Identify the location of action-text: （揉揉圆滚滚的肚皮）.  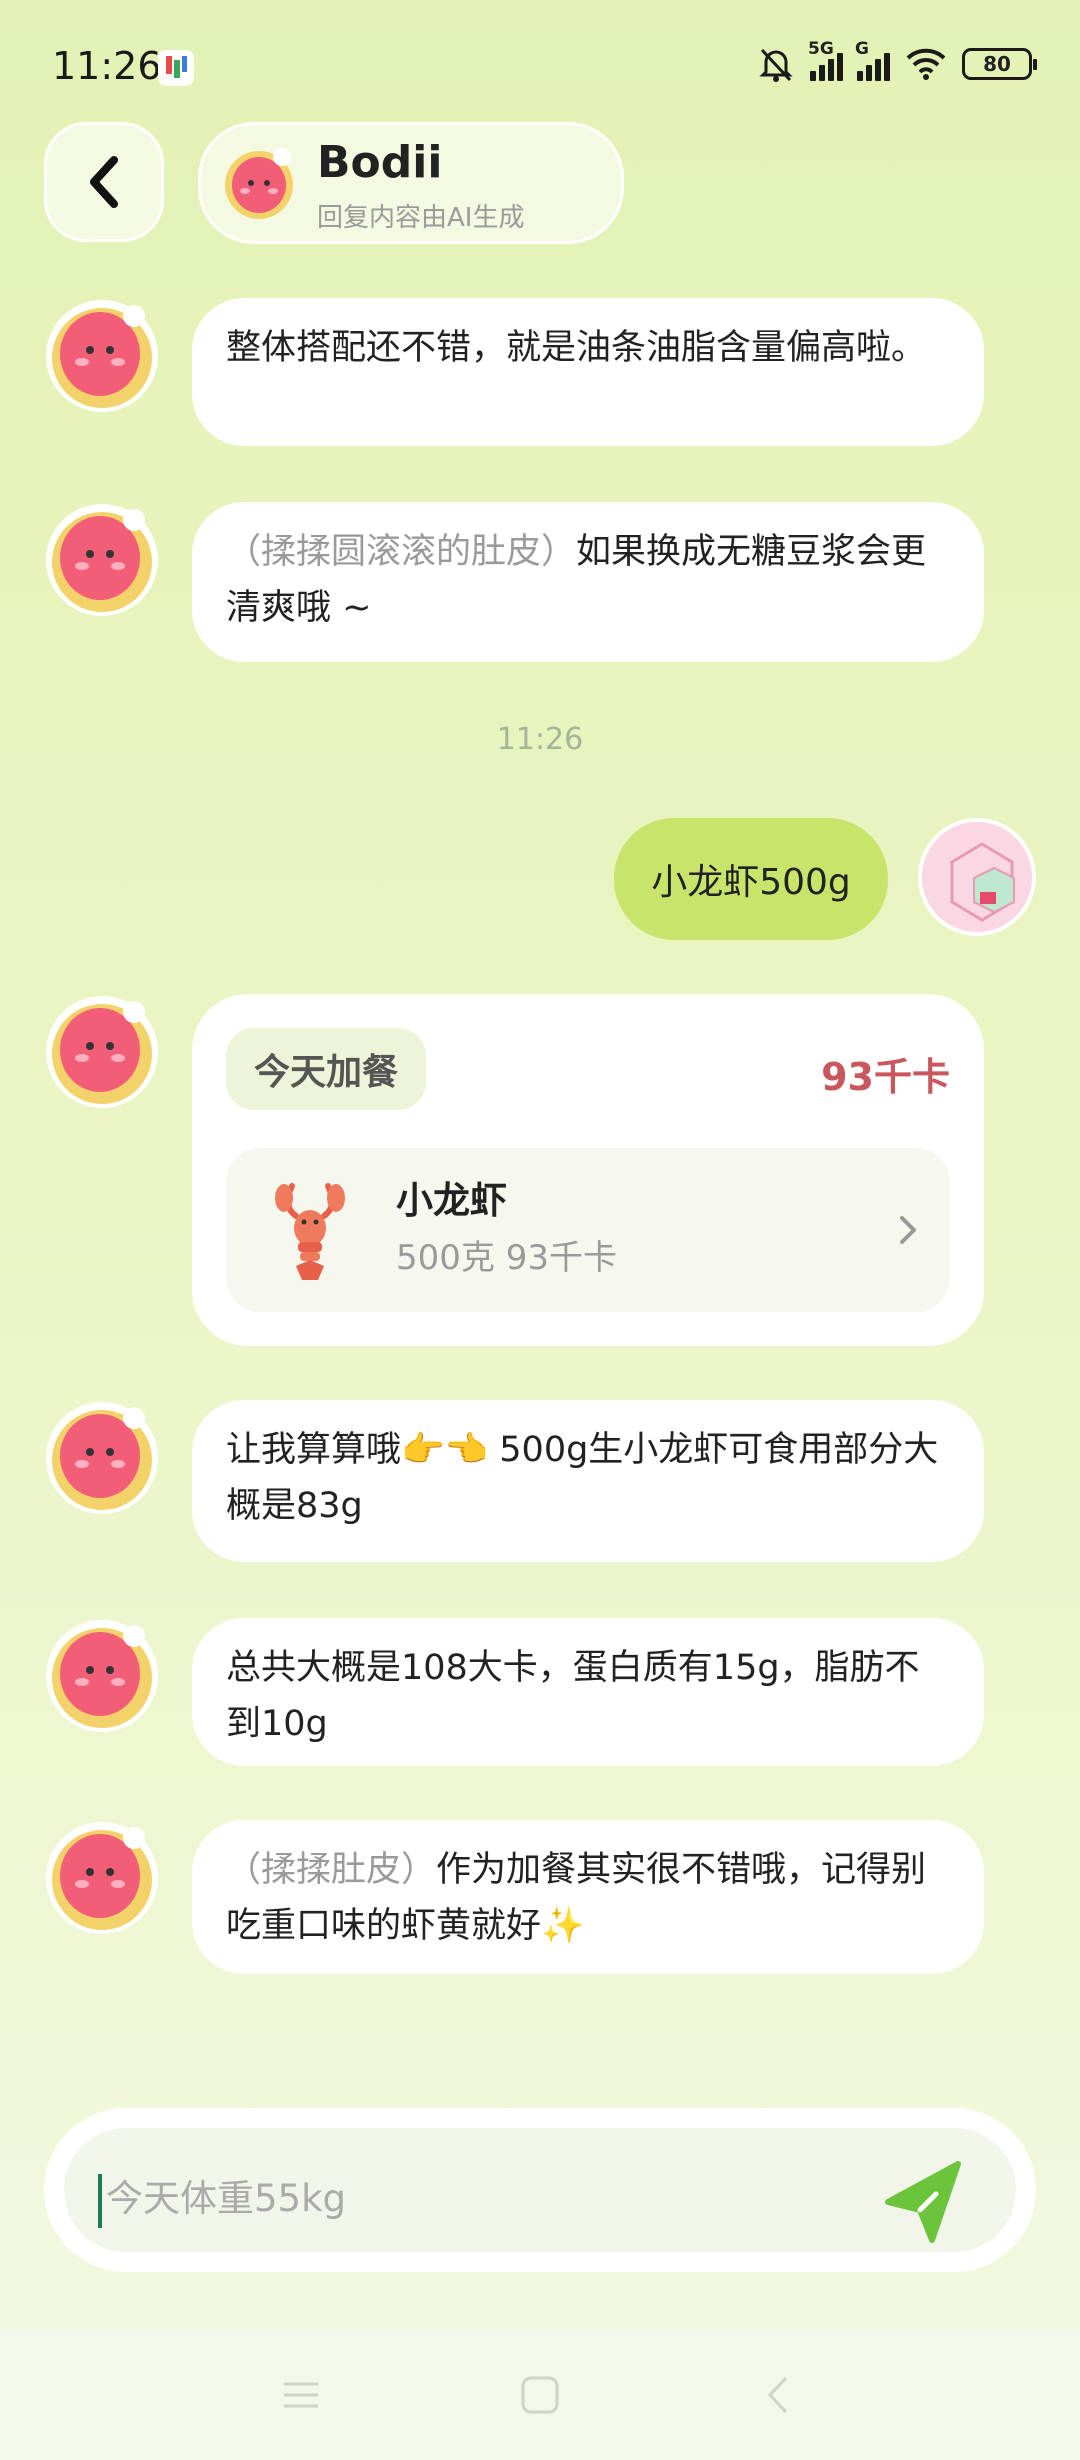
(401, 552).